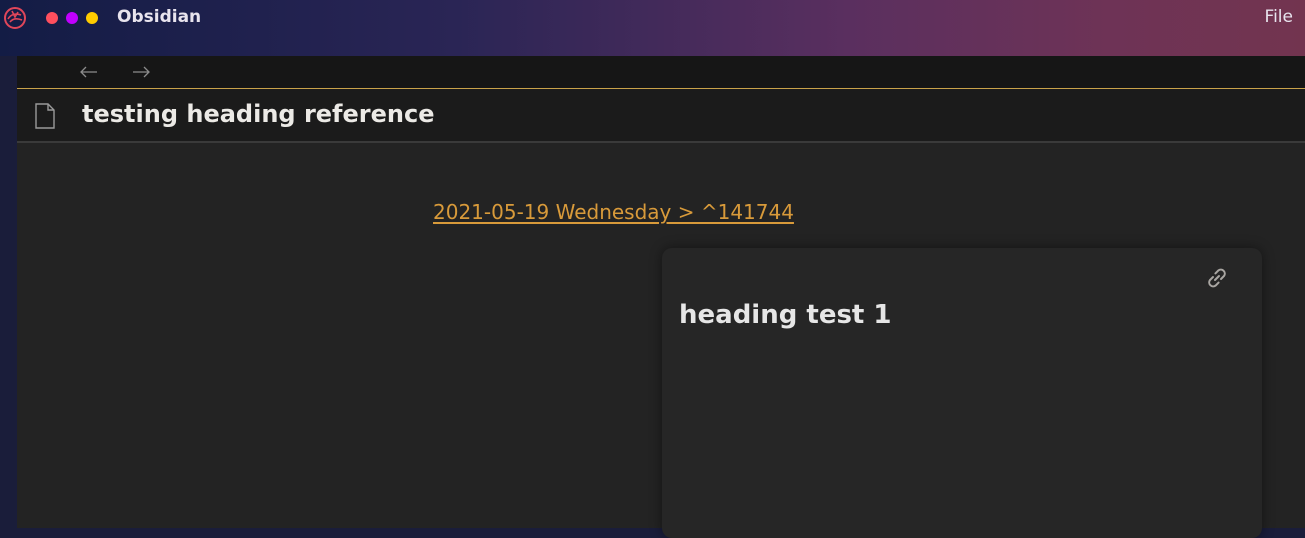 The image size is (1305, 538). Describe the element at coordinates (52, 18) in the screenshot. I see `window-close-button` at that location.